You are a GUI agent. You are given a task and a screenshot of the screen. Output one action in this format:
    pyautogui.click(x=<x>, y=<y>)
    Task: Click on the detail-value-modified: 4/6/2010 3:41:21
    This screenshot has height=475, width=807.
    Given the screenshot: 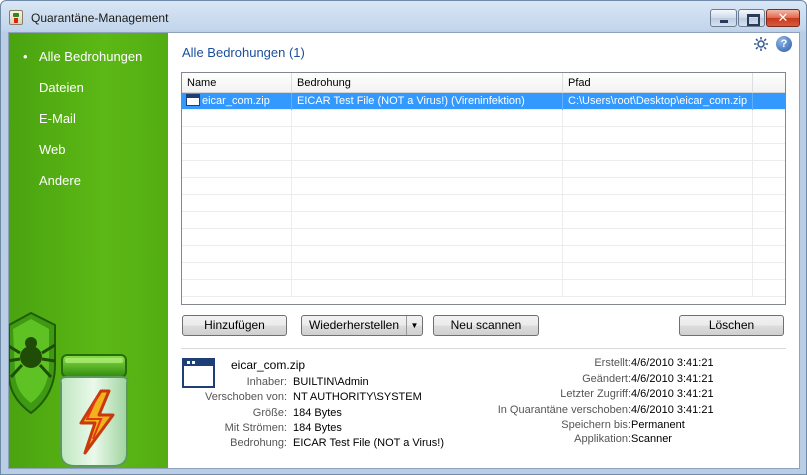 What is the action you would take?
    pyautogui.click(x=672, y=379)
    